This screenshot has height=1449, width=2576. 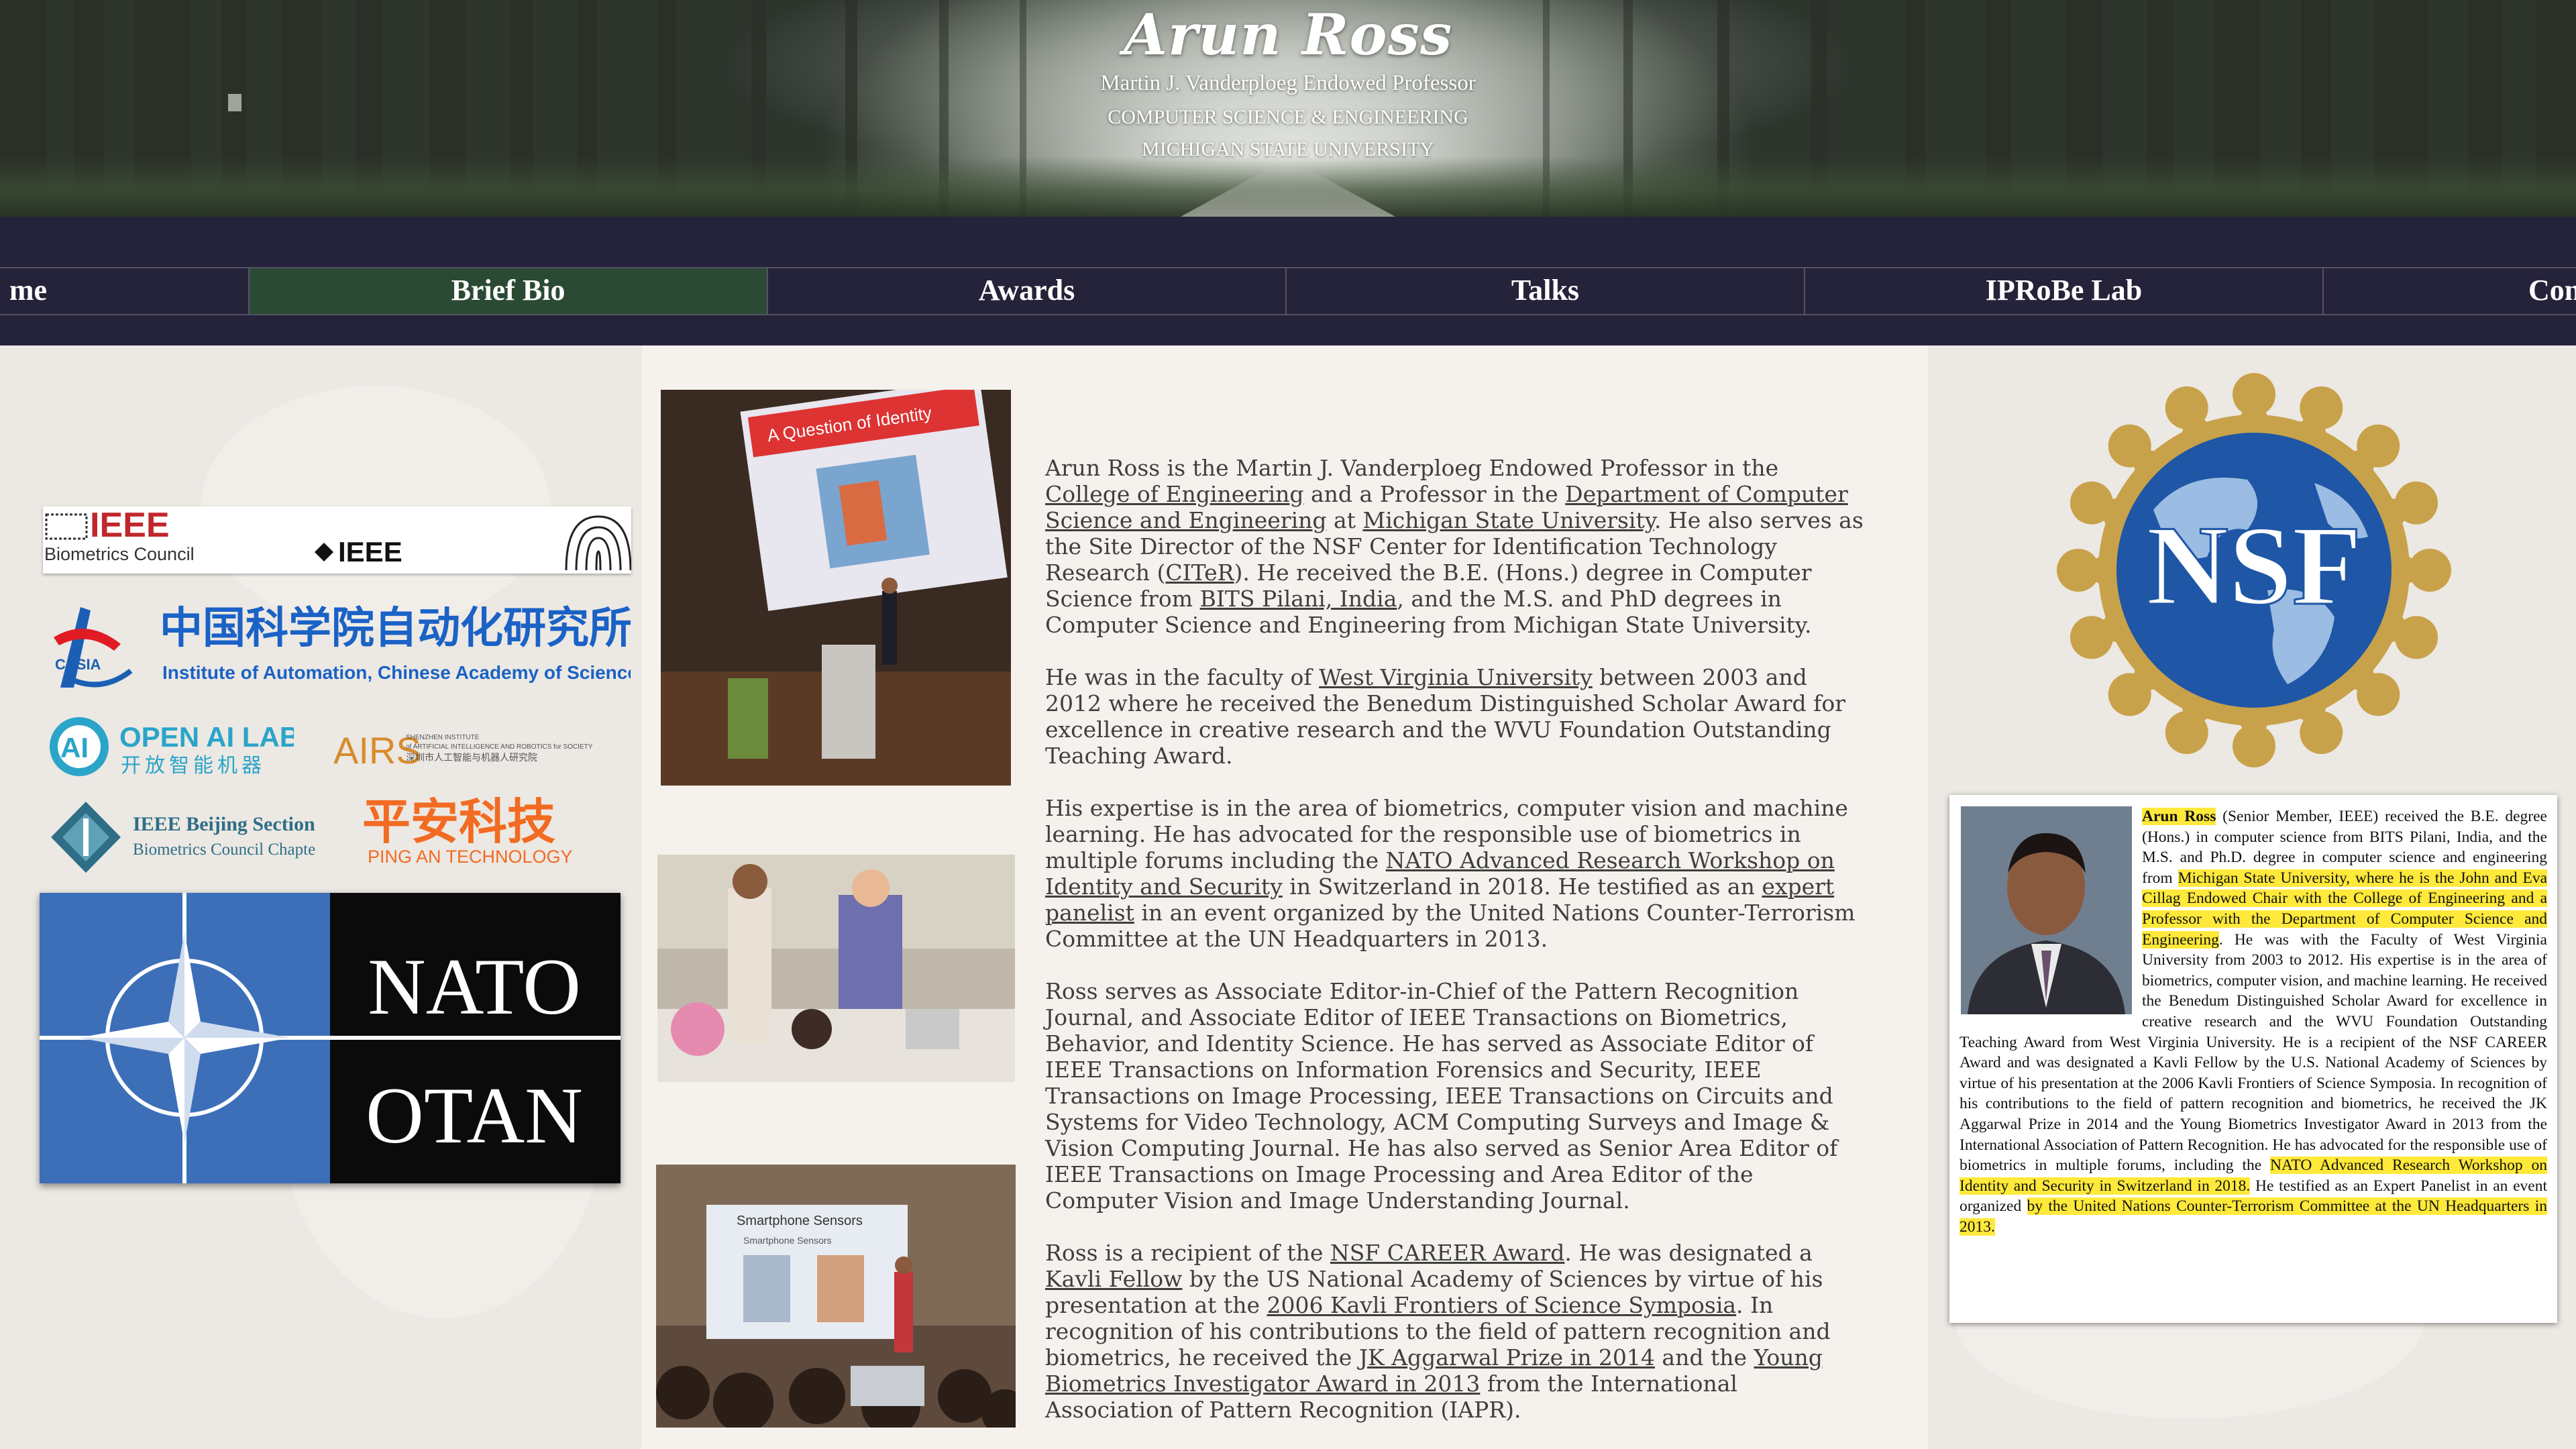 I want to click on nav-item-iprobe-lab: IPRoBe Lab, so click(x=2063, y=291).